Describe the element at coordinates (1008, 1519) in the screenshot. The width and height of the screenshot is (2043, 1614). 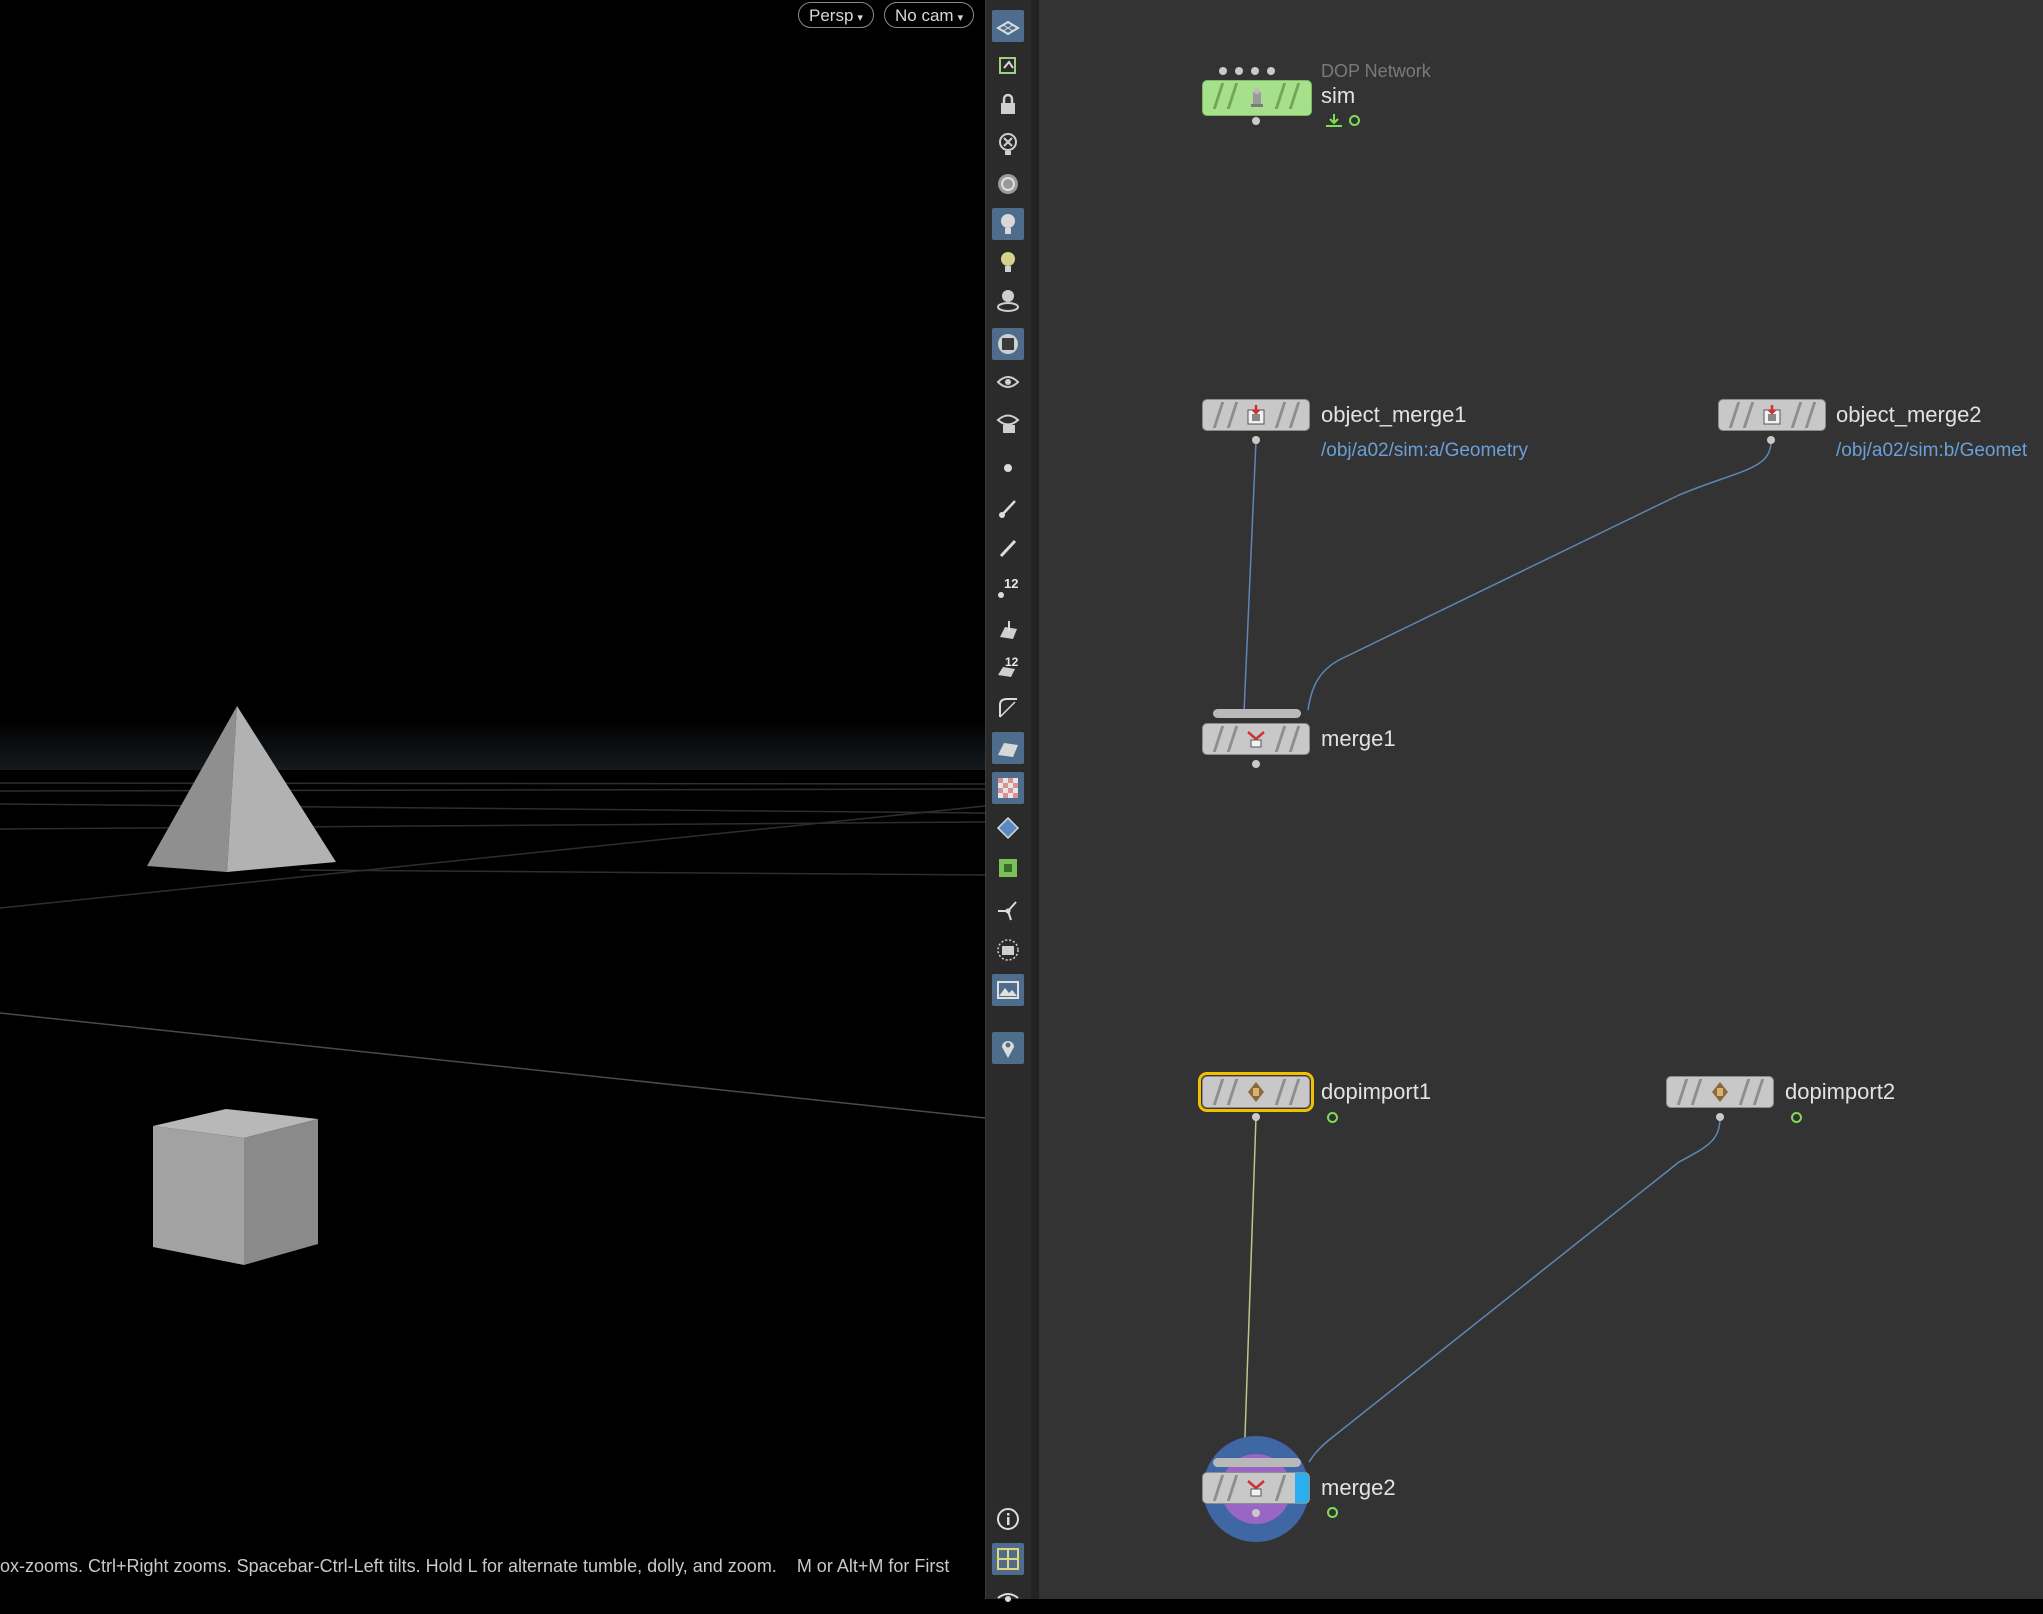
I see `info-icon` at that location.